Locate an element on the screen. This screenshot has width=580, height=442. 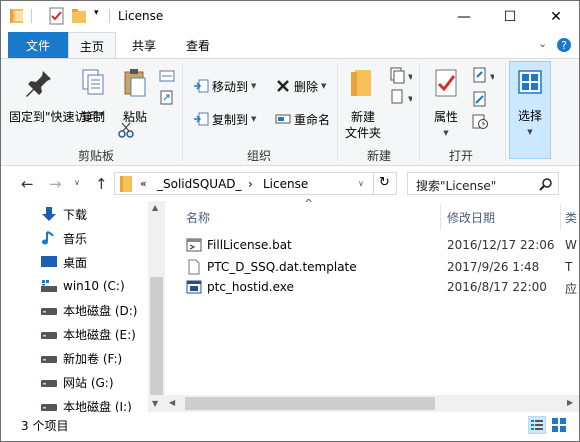
file-list-h-scrollbar: ◀ ▶ is located at coordinates (372, 403).